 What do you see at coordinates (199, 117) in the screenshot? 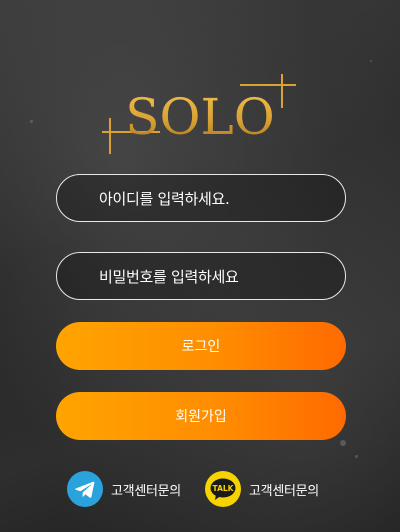
I see `logo-text: SOLO` at bounding box center [199, 117].